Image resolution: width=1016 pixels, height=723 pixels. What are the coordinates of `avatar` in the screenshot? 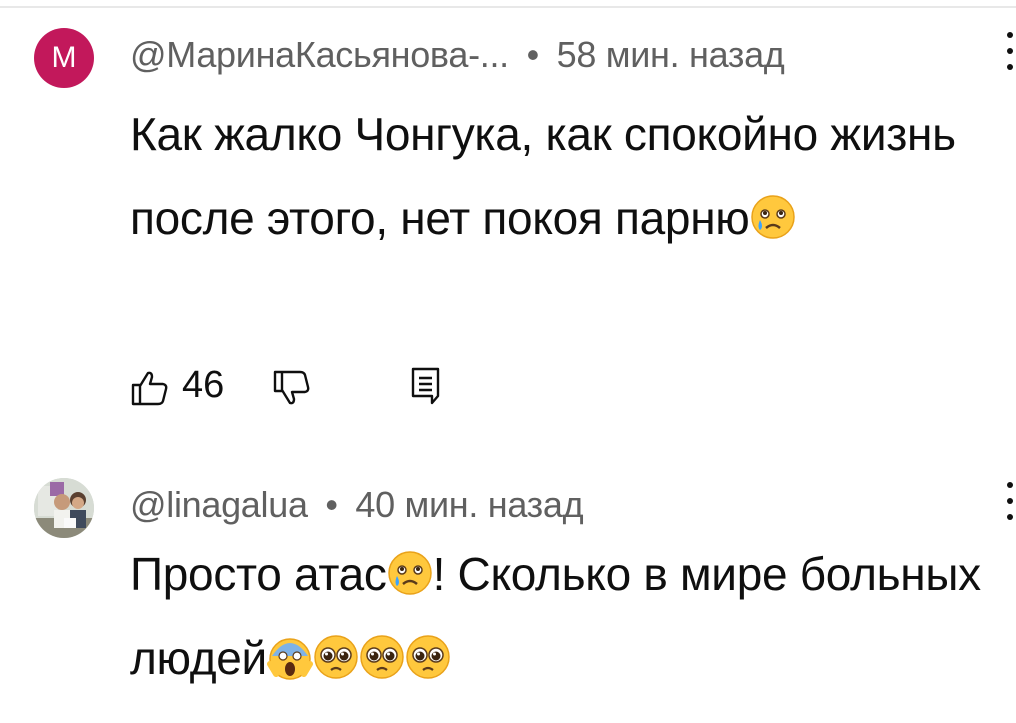 It's located at (64, 508).